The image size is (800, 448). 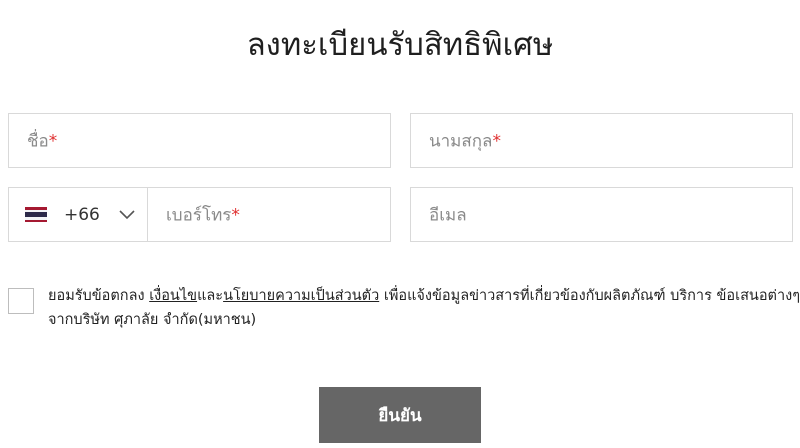 I want to click on chevron-down-icon, so click(x=127, y=214).